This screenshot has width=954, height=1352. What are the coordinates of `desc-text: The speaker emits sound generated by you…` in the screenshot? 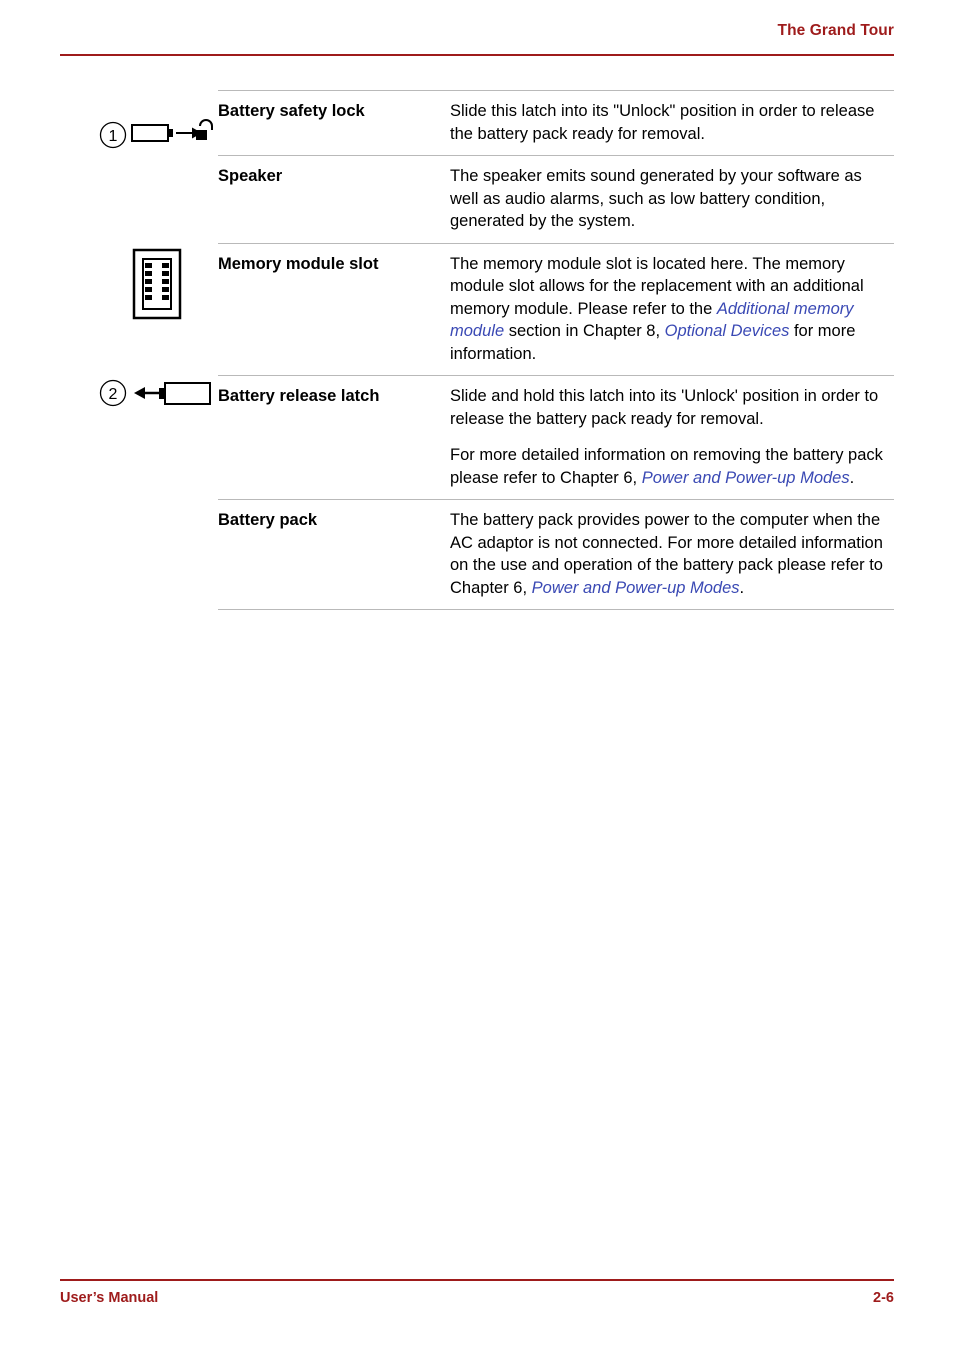 It's located at (656, 198).